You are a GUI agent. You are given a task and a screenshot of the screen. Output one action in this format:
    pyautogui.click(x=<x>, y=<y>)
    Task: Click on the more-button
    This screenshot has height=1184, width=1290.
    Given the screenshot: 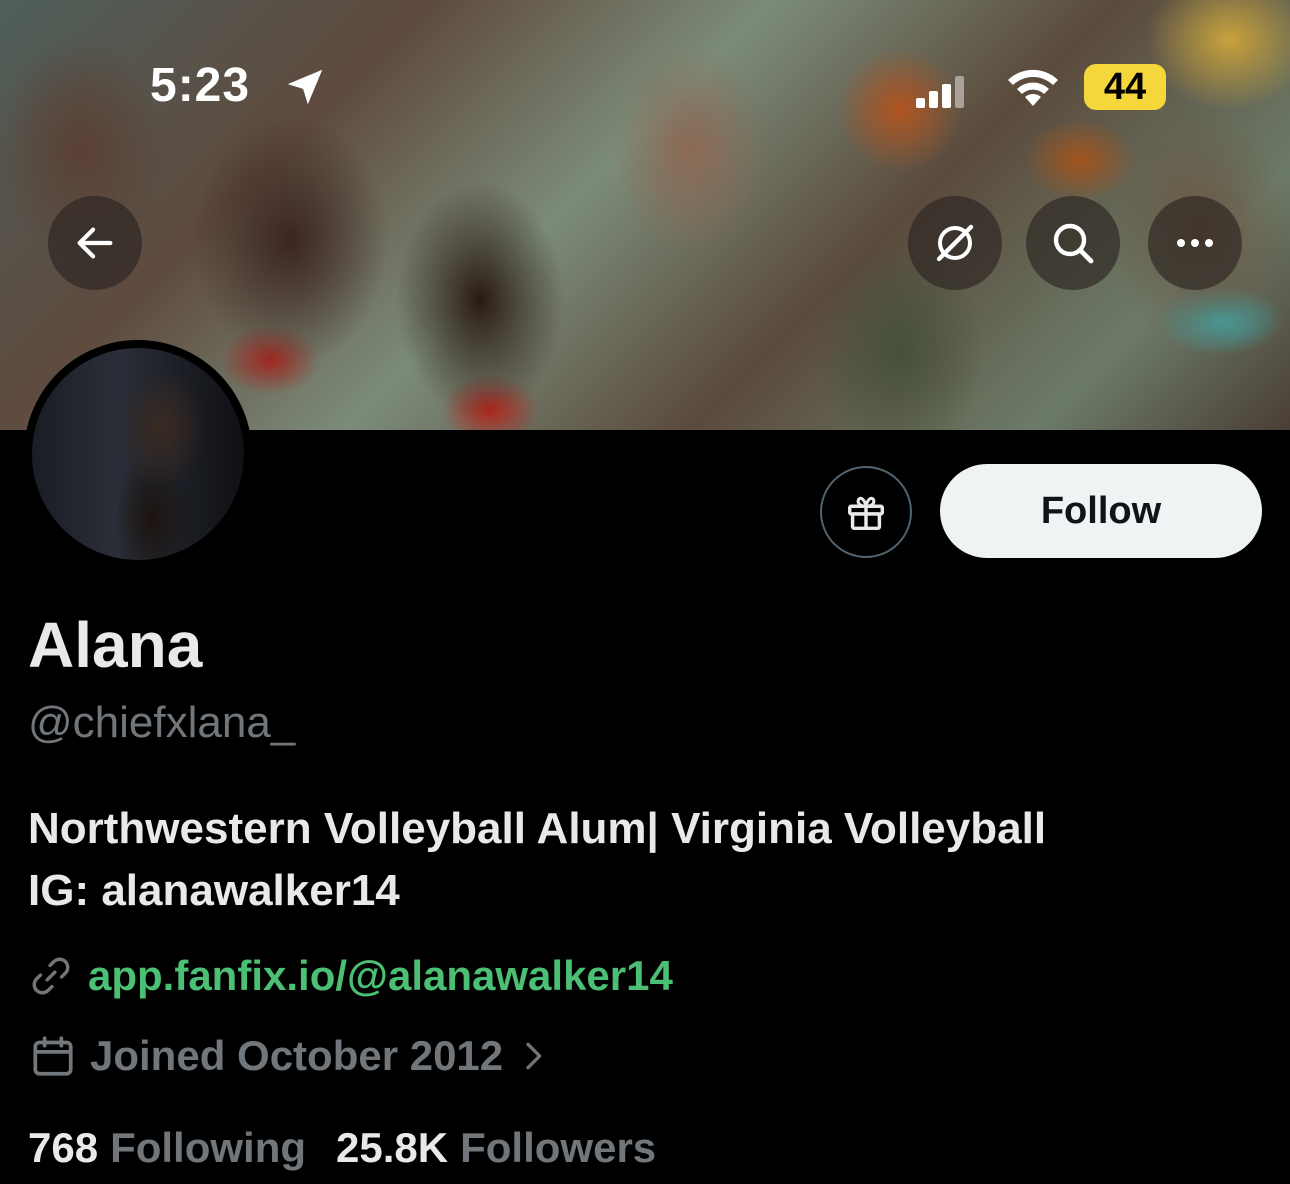 What is the action you would take?
    pyautogui.click(x=1195, y=243)
    